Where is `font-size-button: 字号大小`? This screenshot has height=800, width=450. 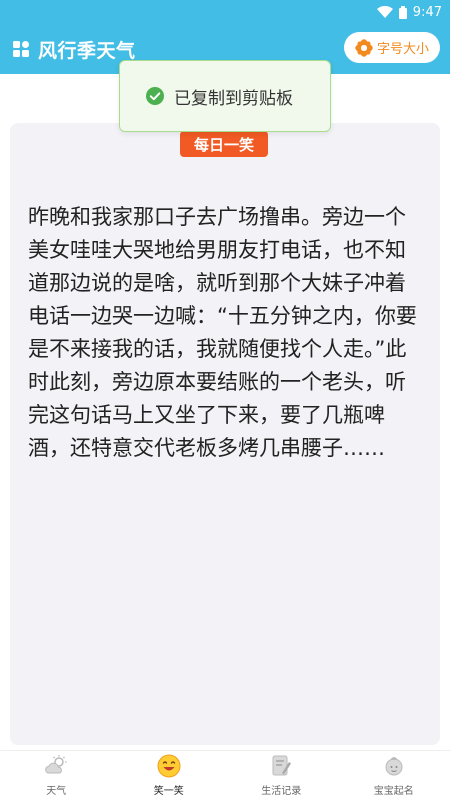
font-size-button: 字号大小 is located at coordinates (392, 47).